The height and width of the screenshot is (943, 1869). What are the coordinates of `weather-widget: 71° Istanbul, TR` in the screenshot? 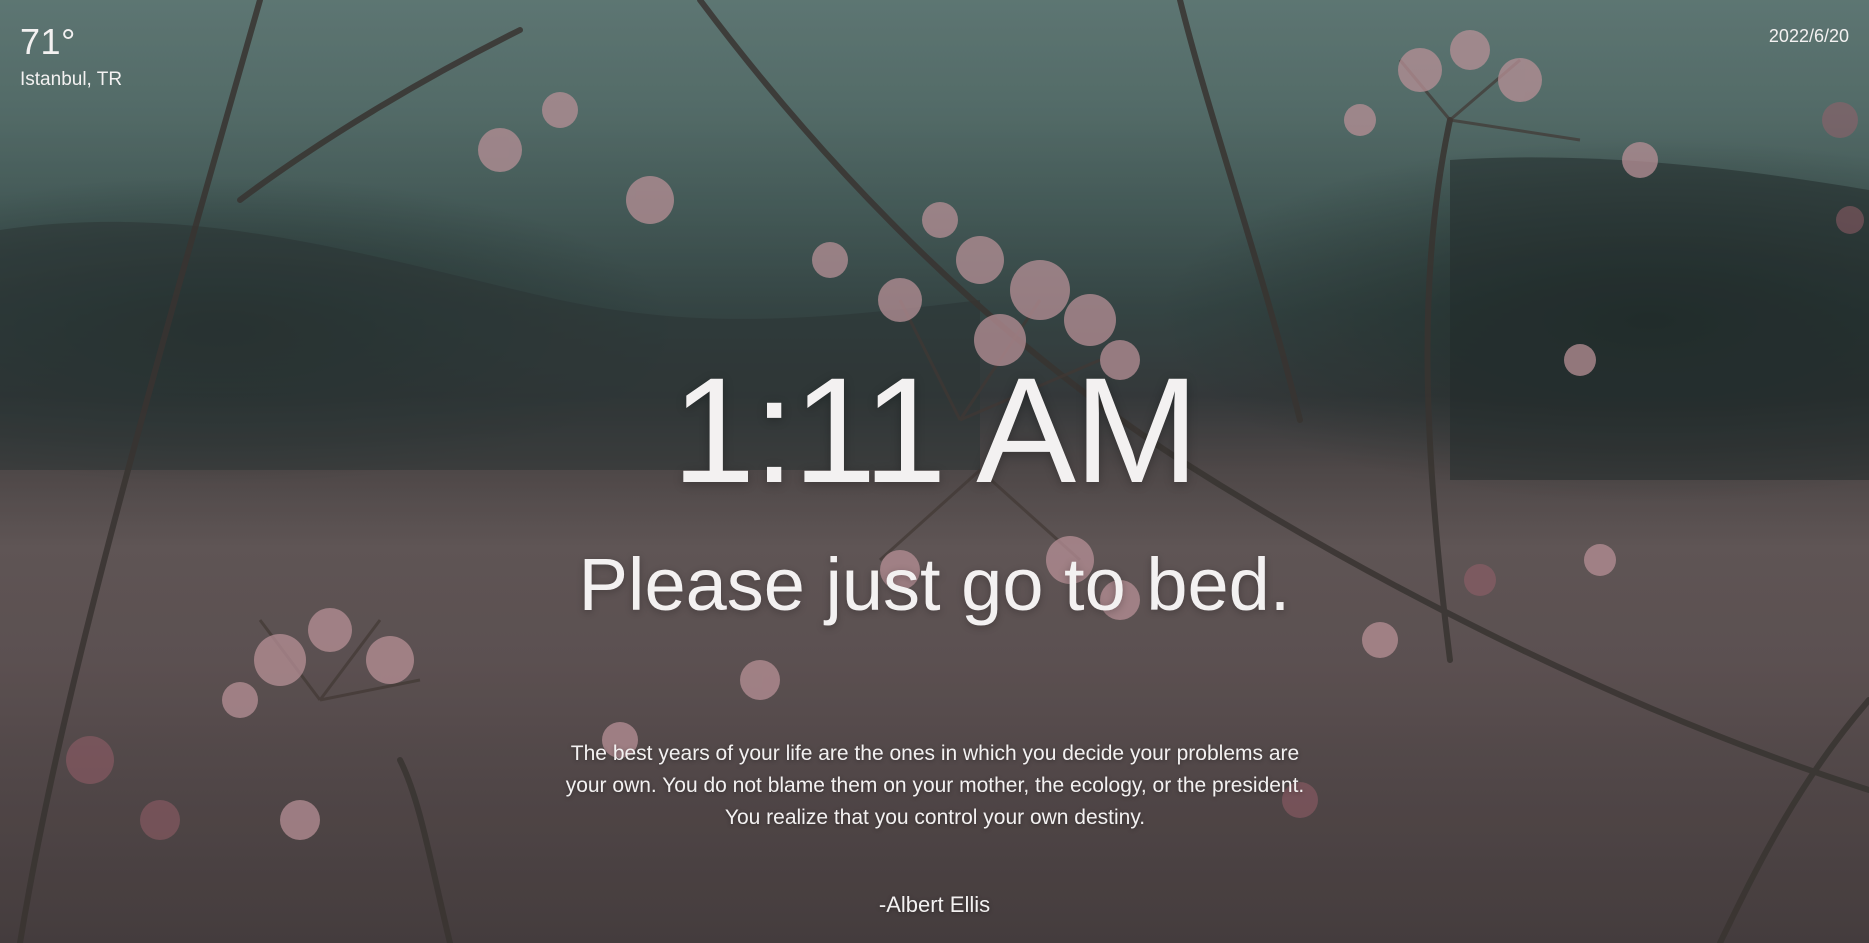 It's located at (71, 57).